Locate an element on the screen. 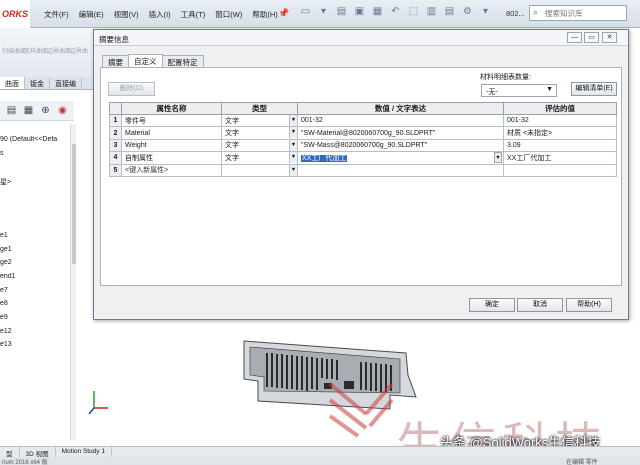  table-row: 5 <键入新属性> ▼ is located at coordinates (363, 170).